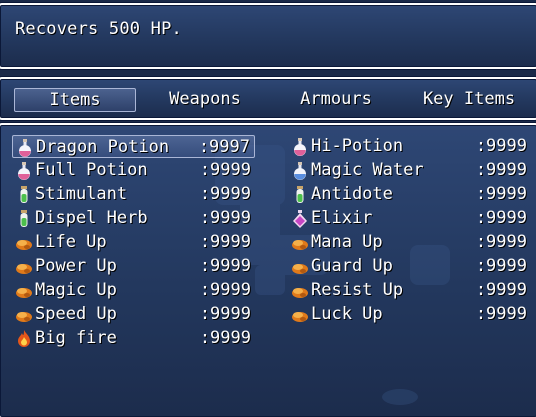  What do you see at coordinates (347, 314) in the screenshot?
I see `item-name: Luck Up` at bounding box center [347, 314].